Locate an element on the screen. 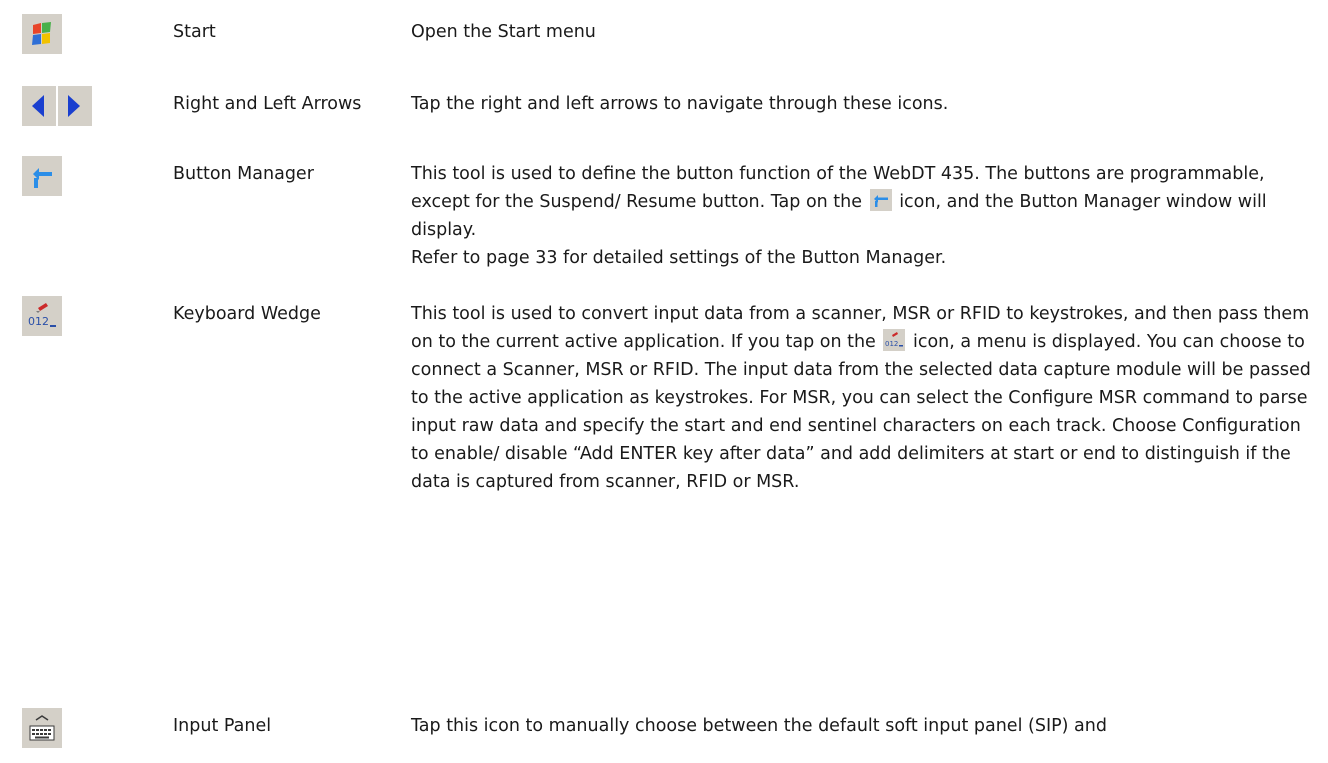  row-name: Keyboard Wedge is located at coordinates (247, 314).